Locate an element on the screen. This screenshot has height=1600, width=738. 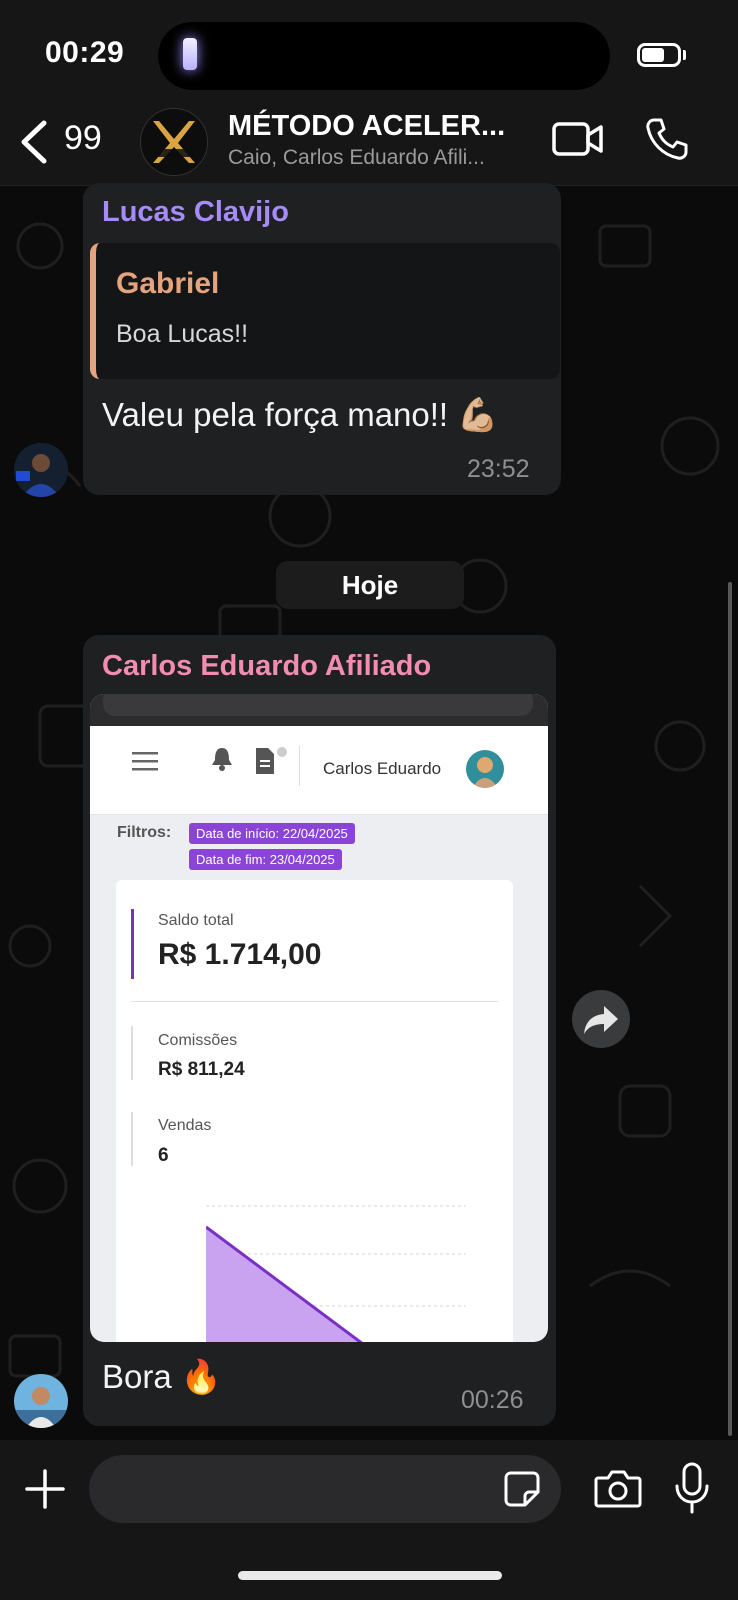
microphone-icon is located at coordinates (692, 1488).